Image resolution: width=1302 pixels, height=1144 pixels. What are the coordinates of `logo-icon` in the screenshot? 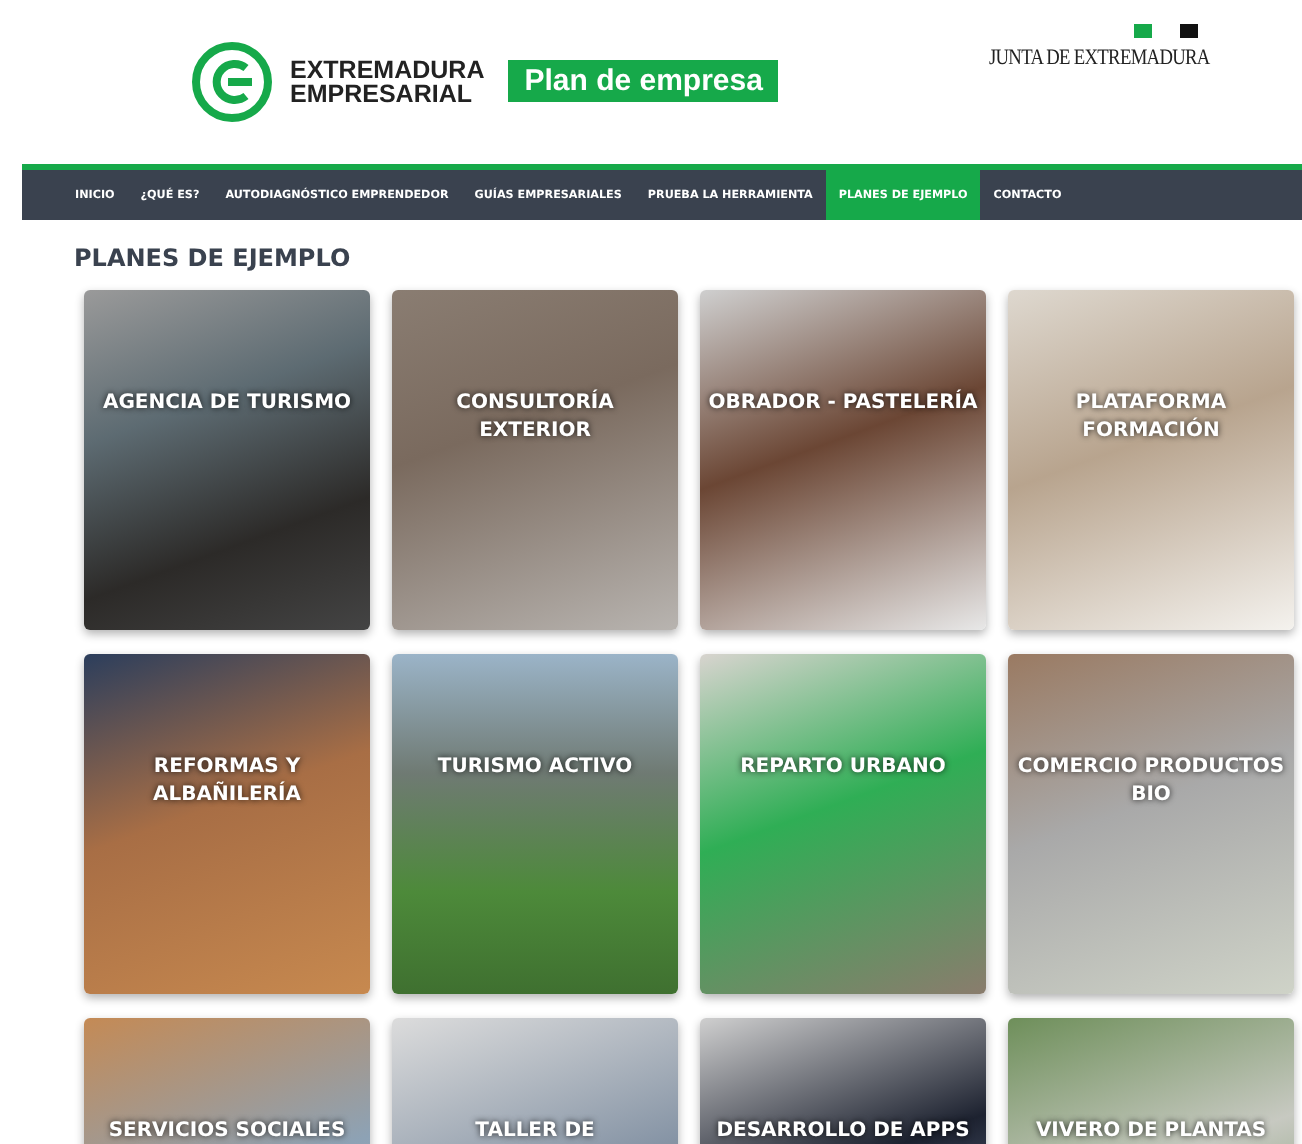 It's located at (232, 82).